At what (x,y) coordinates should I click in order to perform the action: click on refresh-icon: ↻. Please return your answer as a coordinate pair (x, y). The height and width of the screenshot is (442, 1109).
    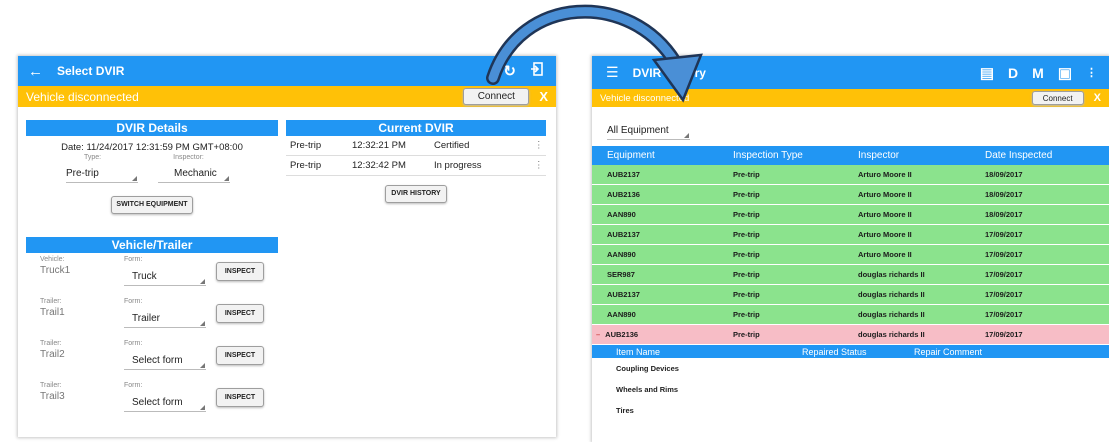
    Looking at the image, I should click on (509, 71).